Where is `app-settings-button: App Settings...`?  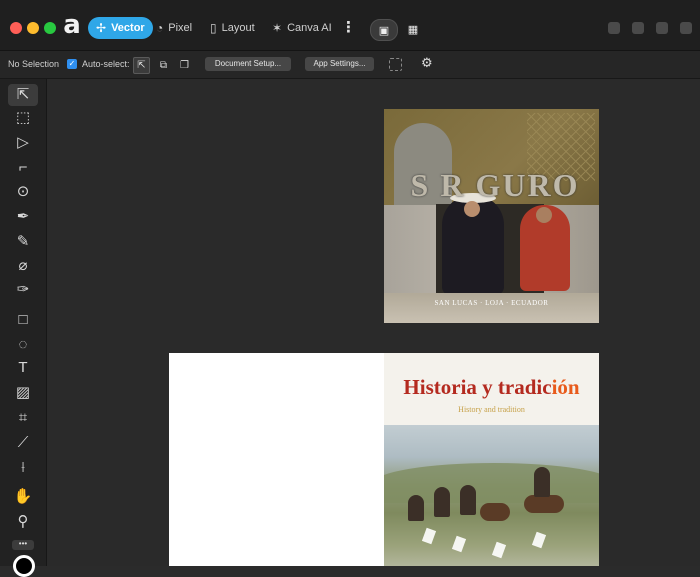
app-settings-button: App Settings... is located at coordinates (339, 64).